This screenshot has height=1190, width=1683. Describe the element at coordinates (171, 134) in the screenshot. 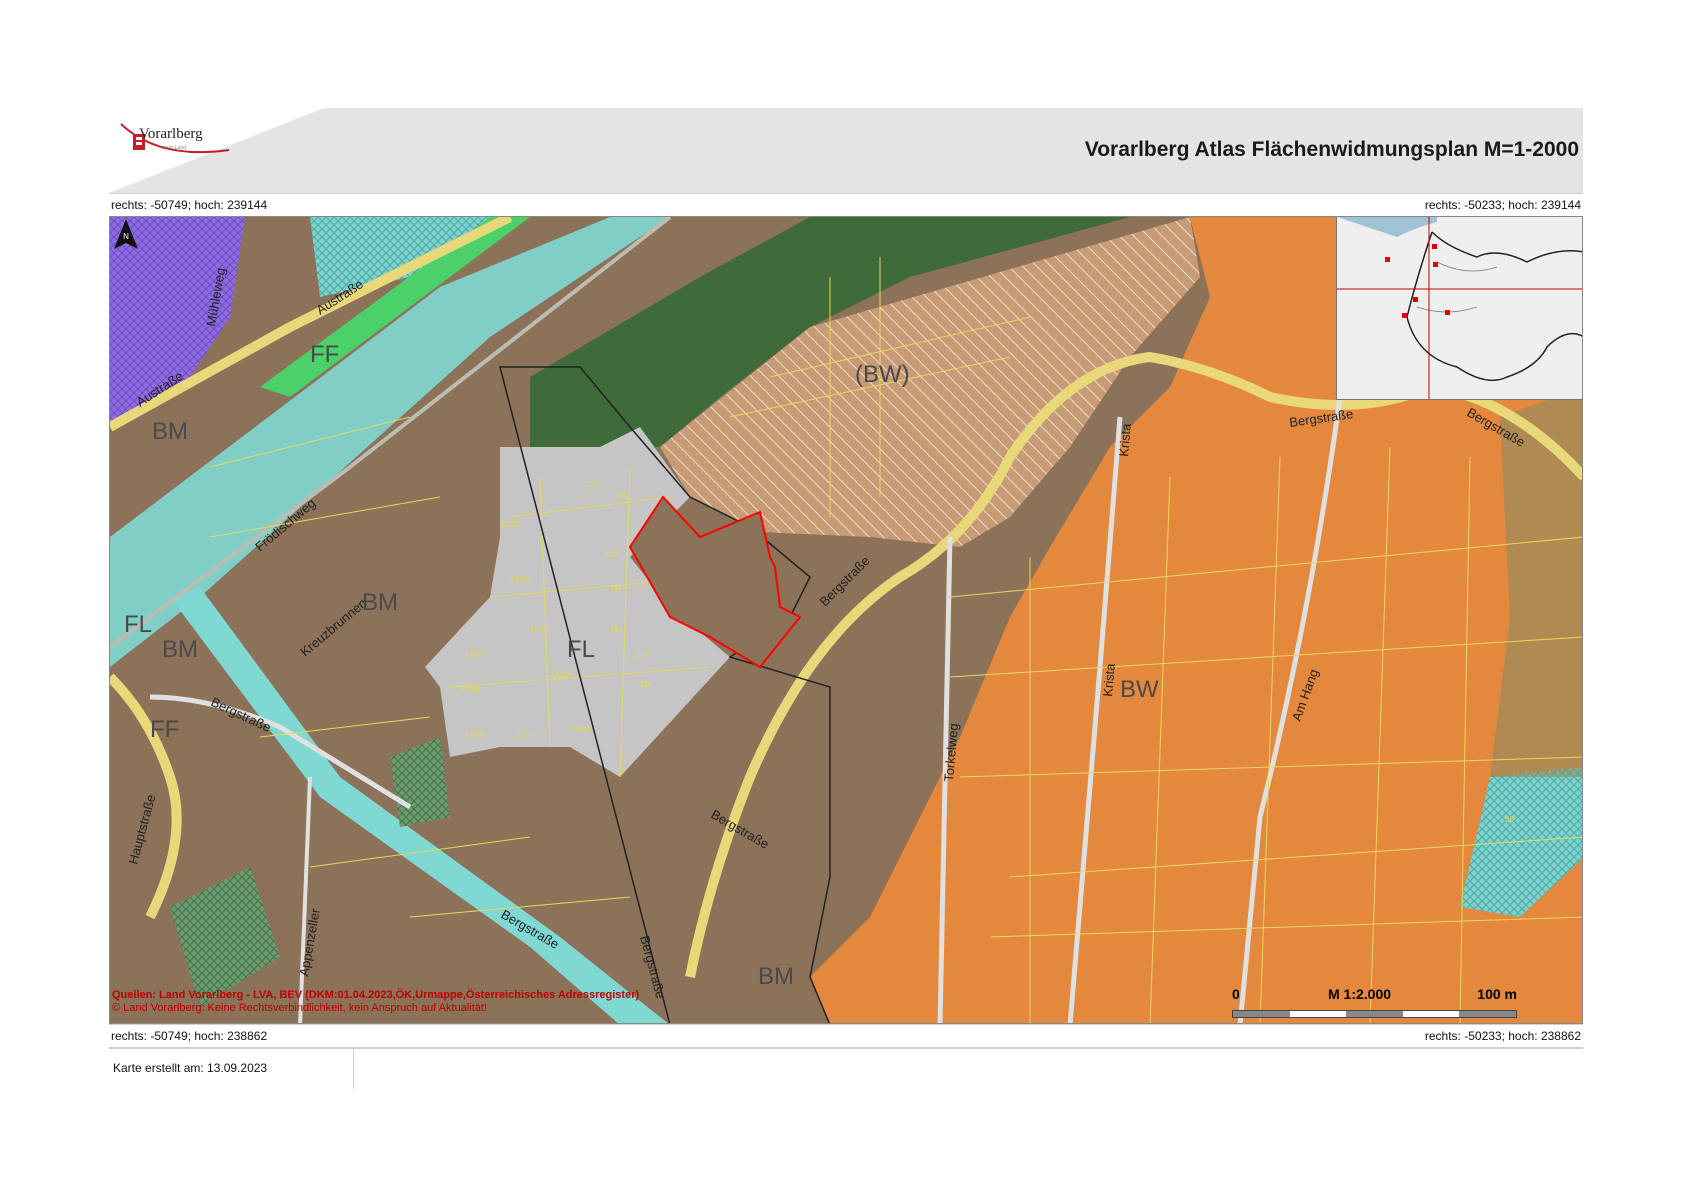

I see `logo-name: Vorarlberg` at that location.